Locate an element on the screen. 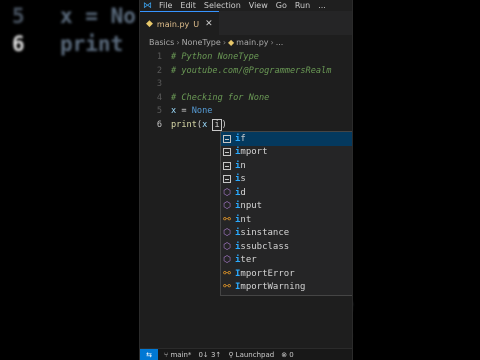 This screenshot has height=360, width=480. background-code-text: print is located at coordinates (92, 44).